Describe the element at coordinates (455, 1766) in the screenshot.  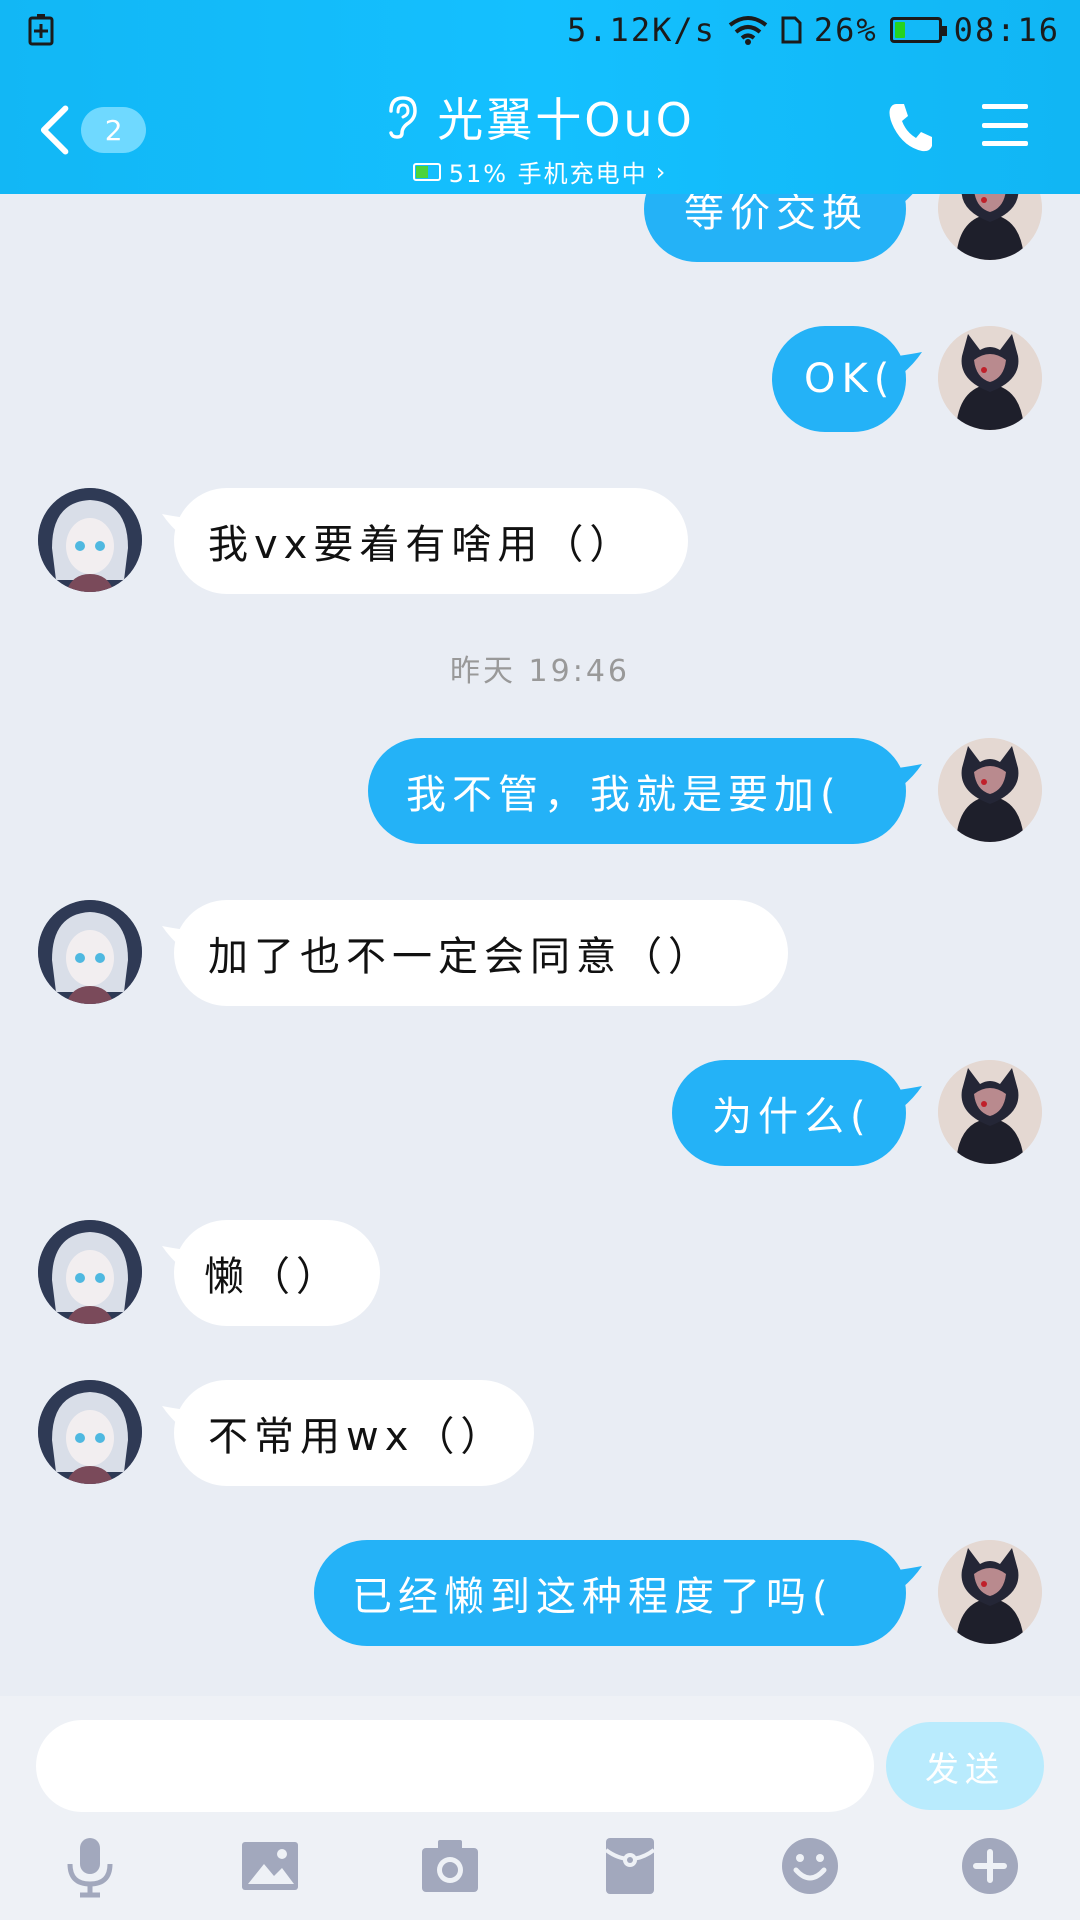
I see `message-input` at that location.